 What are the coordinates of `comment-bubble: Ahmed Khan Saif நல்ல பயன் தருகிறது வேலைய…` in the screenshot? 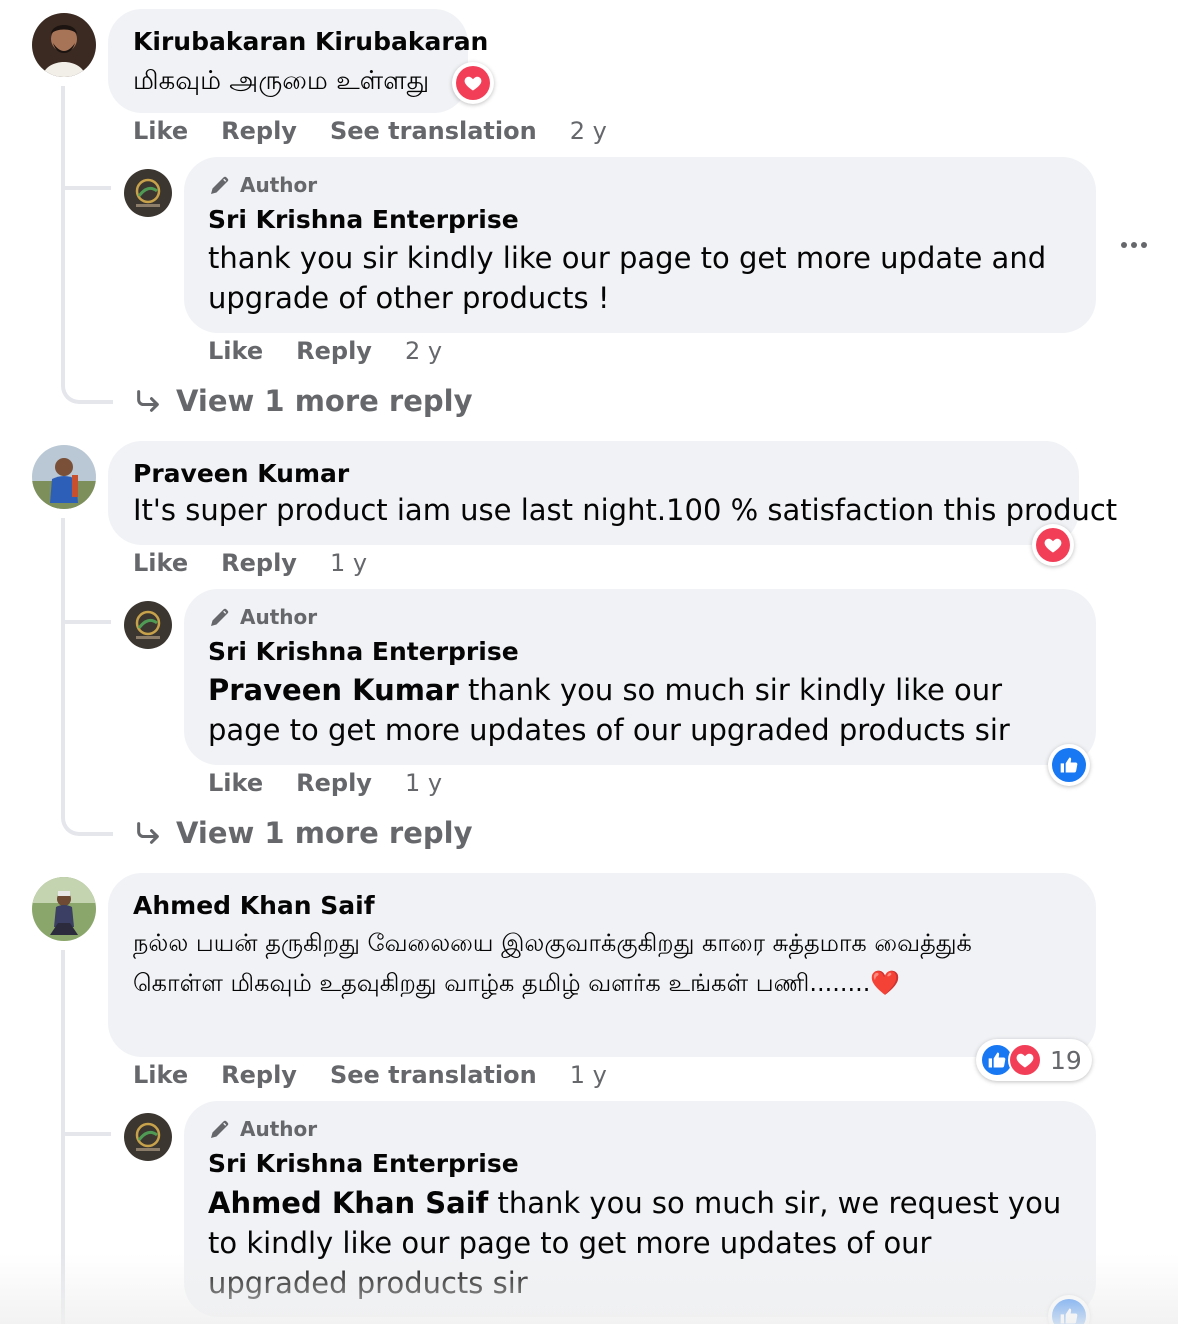 It's located at (602, 965).